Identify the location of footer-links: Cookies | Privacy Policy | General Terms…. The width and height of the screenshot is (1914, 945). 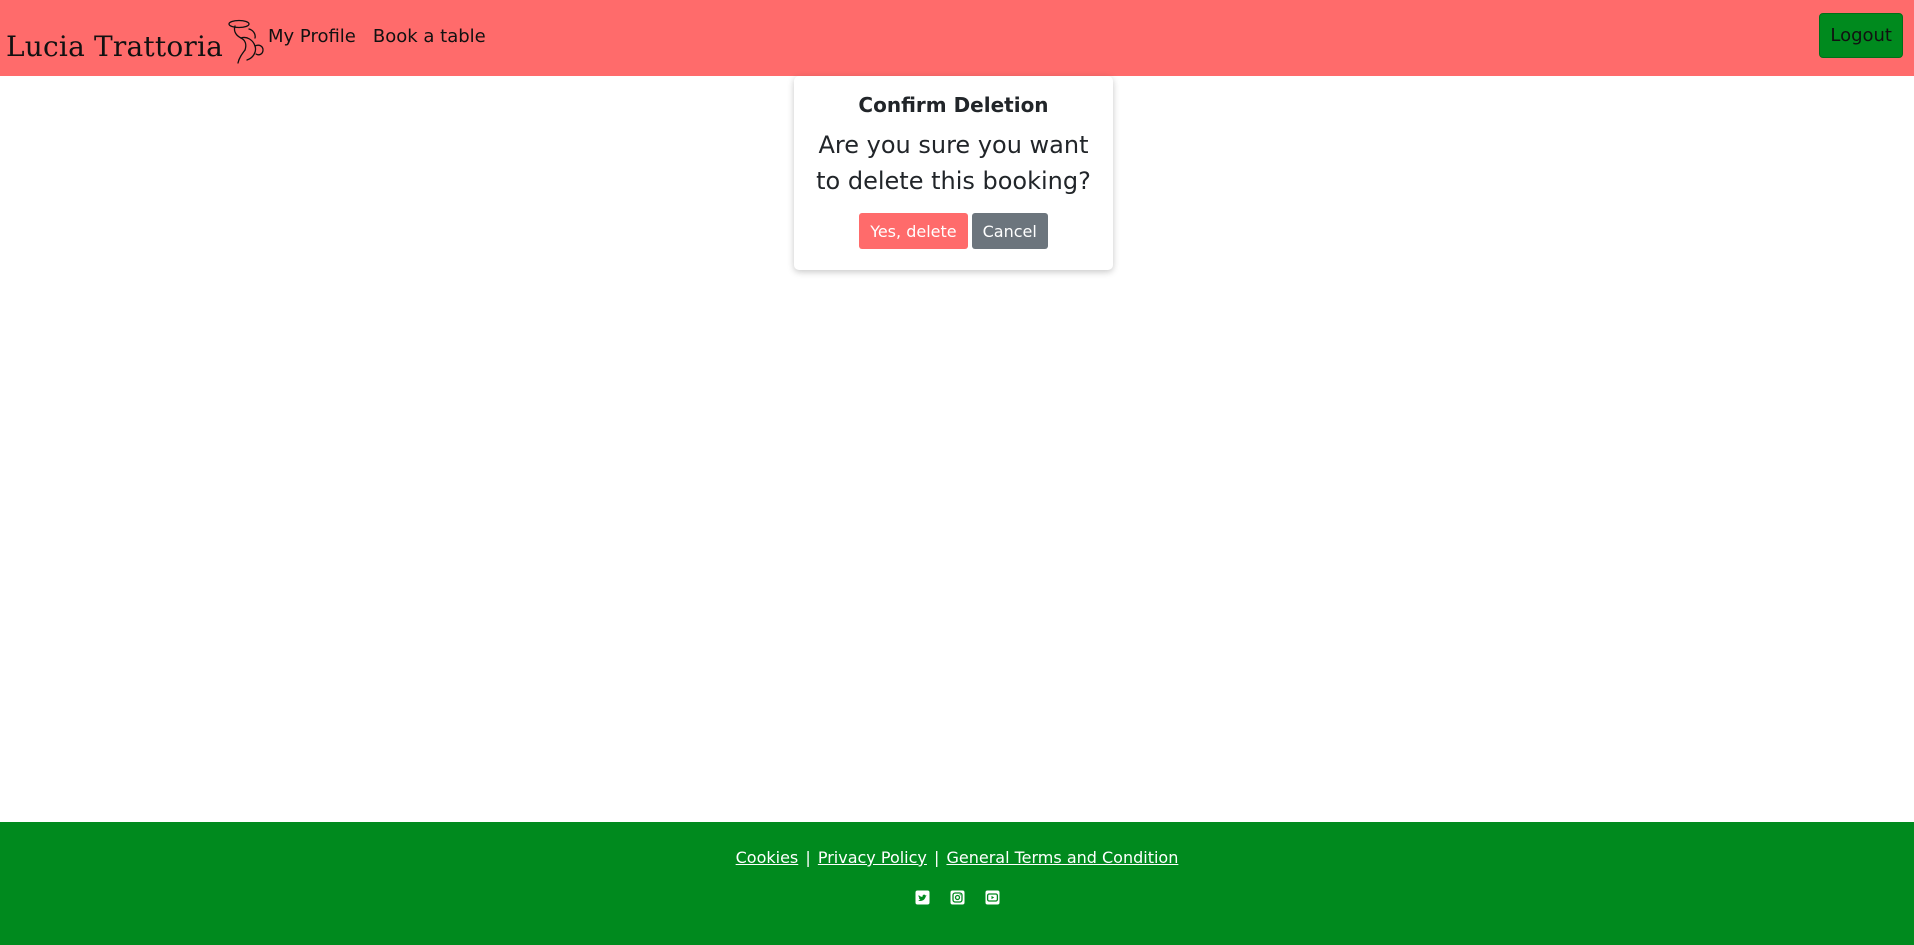
(957, 858).